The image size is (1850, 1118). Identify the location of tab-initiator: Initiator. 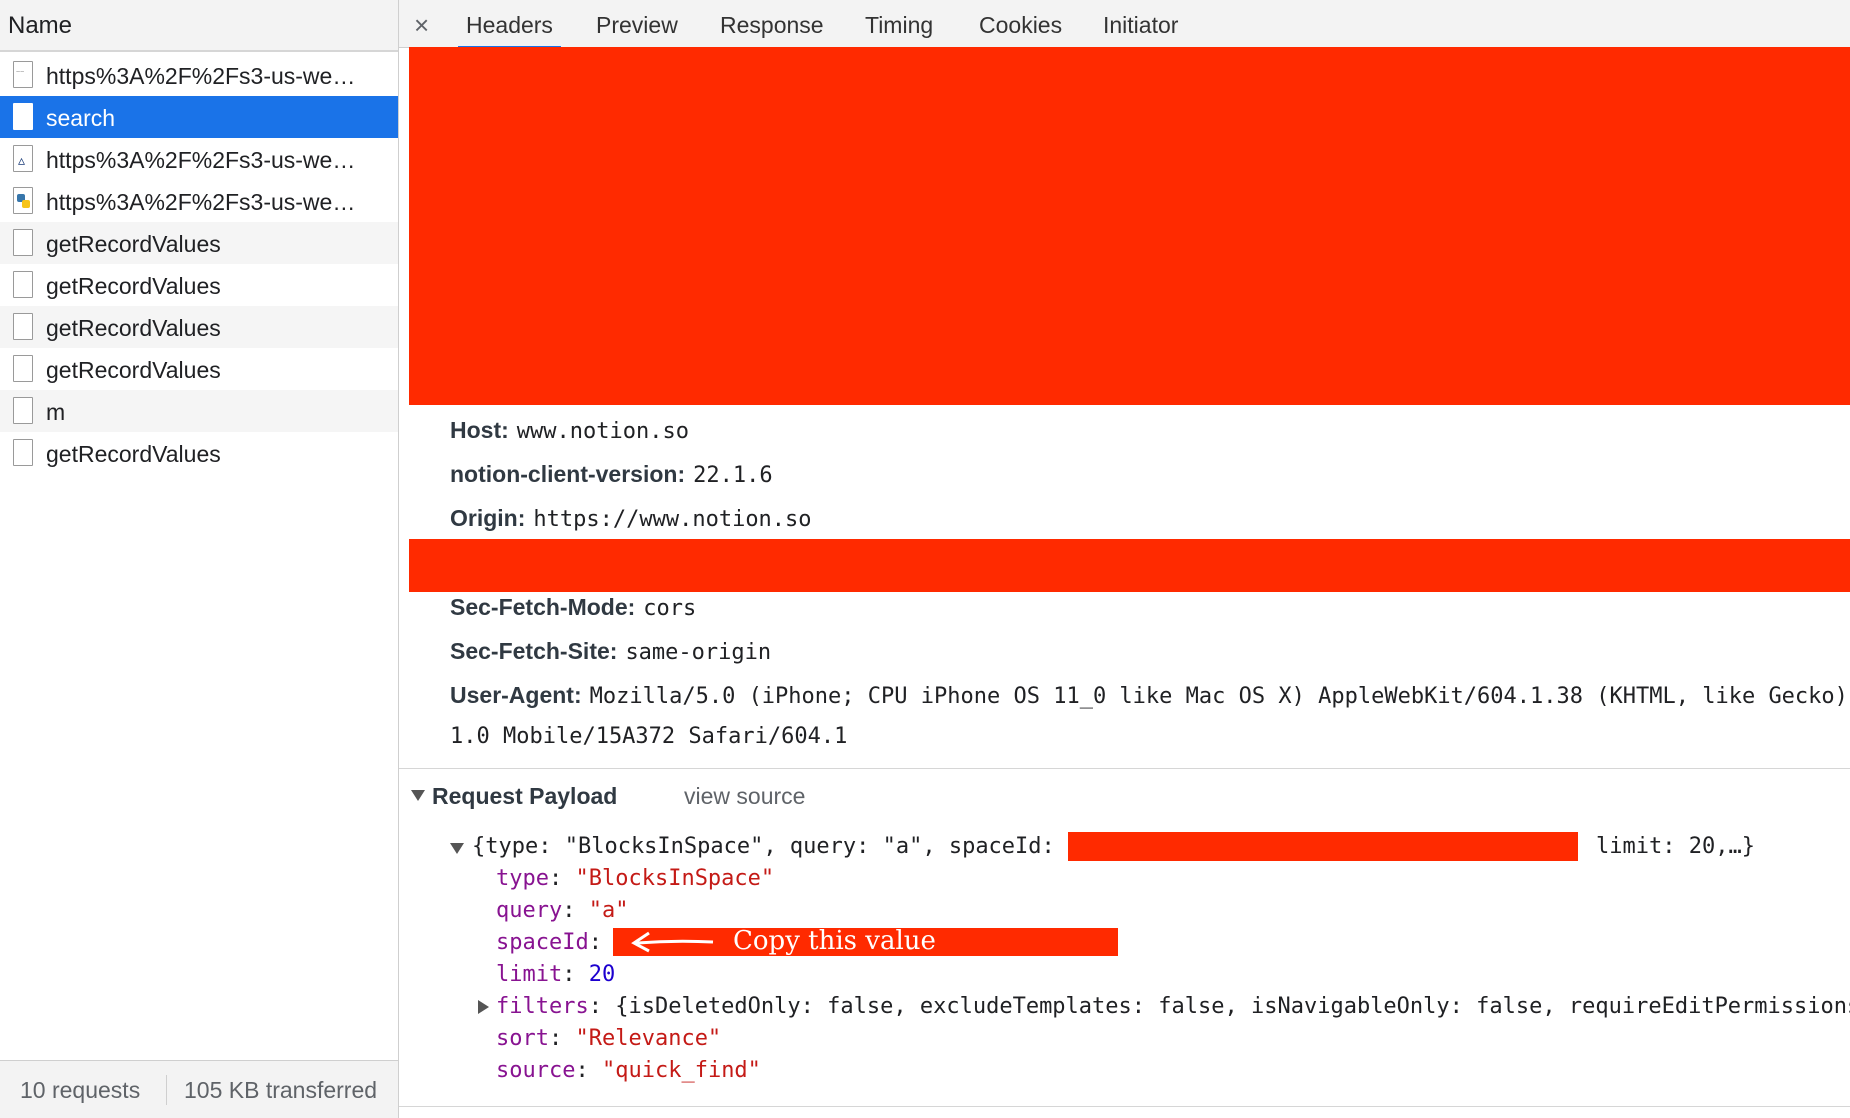
(1140, 25).